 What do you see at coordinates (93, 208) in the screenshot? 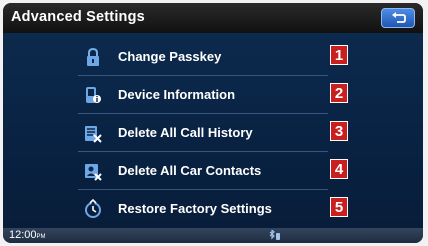
I see `restore-icon` at bounding box center [93, 208].